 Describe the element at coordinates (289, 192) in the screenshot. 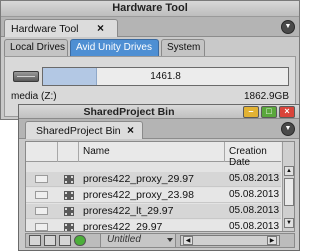

I see `scroll-thumb` at that location.